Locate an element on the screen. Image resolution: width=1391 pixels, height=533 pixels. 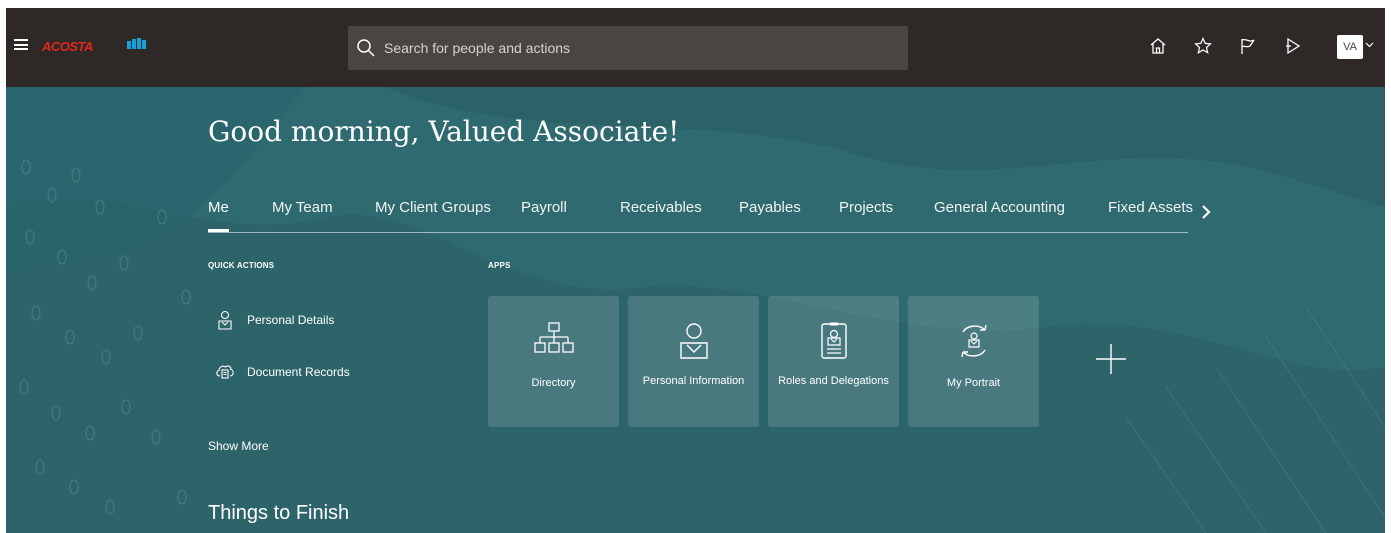
global-search is located at coordinates (628, 48).